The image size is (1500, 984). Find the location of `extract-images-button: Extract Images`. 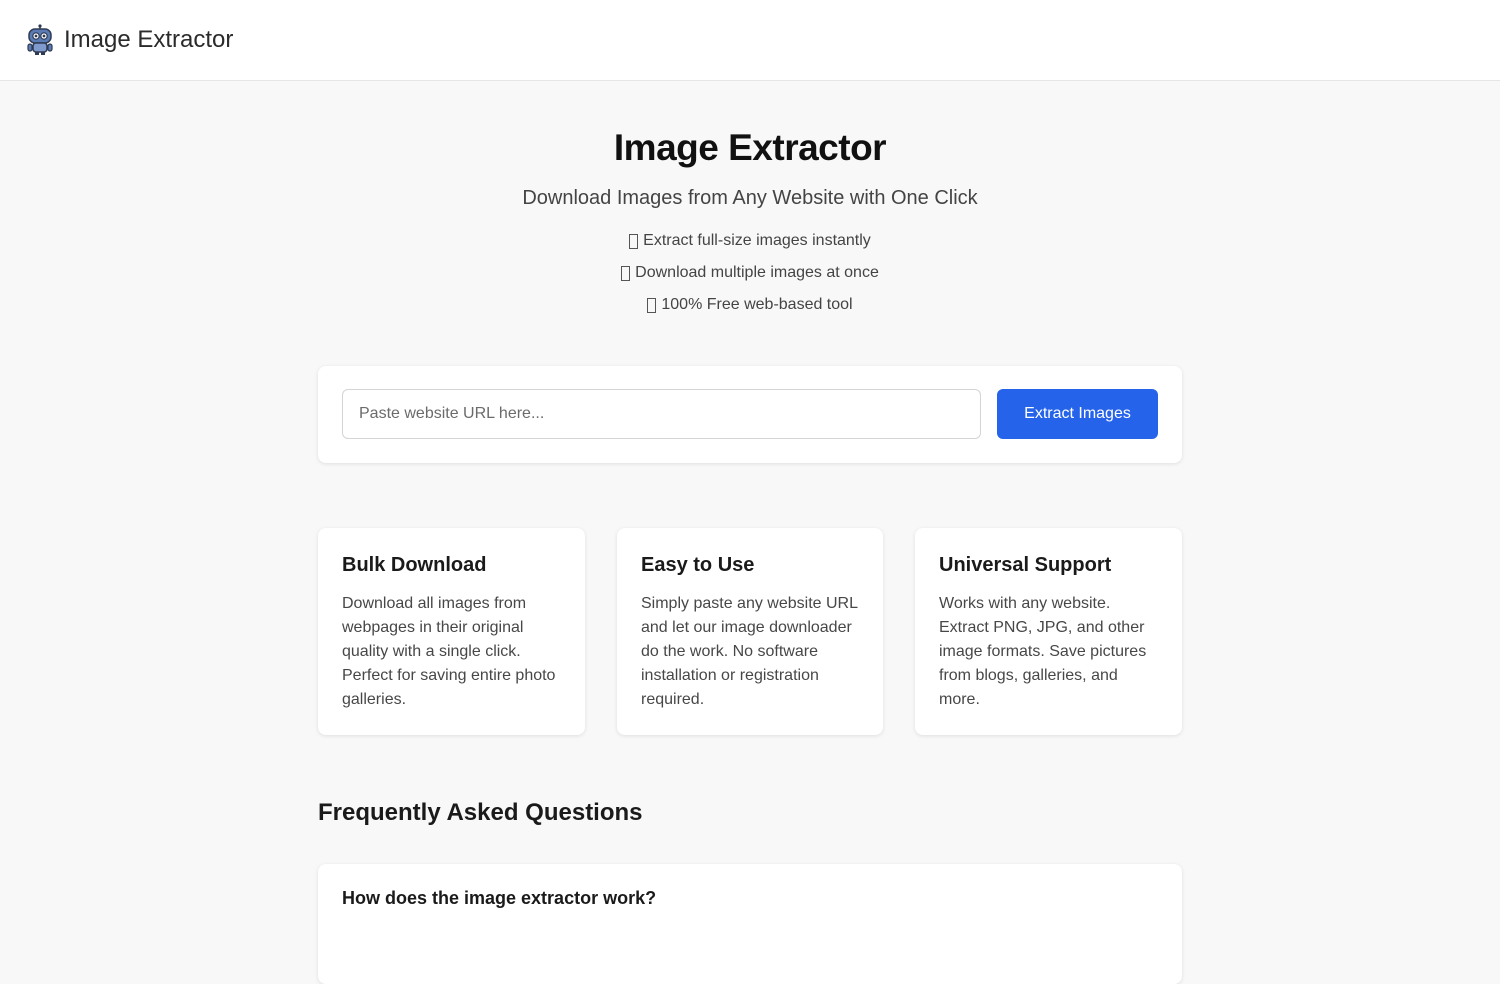

extract-images-button: Extract Images is located at coordinates (1077, 414).